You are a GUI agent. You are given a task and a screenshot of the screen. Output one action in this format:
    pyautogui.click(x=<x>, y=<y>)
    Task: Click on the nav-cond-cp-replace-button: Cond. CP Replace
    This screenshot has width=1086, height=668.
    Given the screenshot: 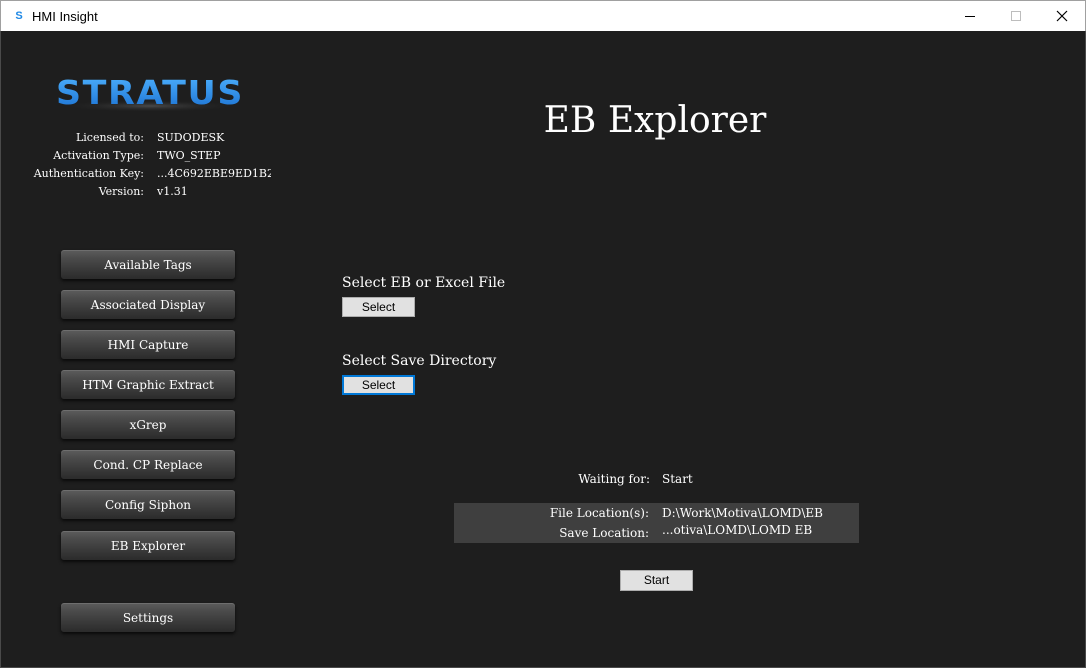 What is the action you would take?
    pyautogui.click(x=148, y=464)
    